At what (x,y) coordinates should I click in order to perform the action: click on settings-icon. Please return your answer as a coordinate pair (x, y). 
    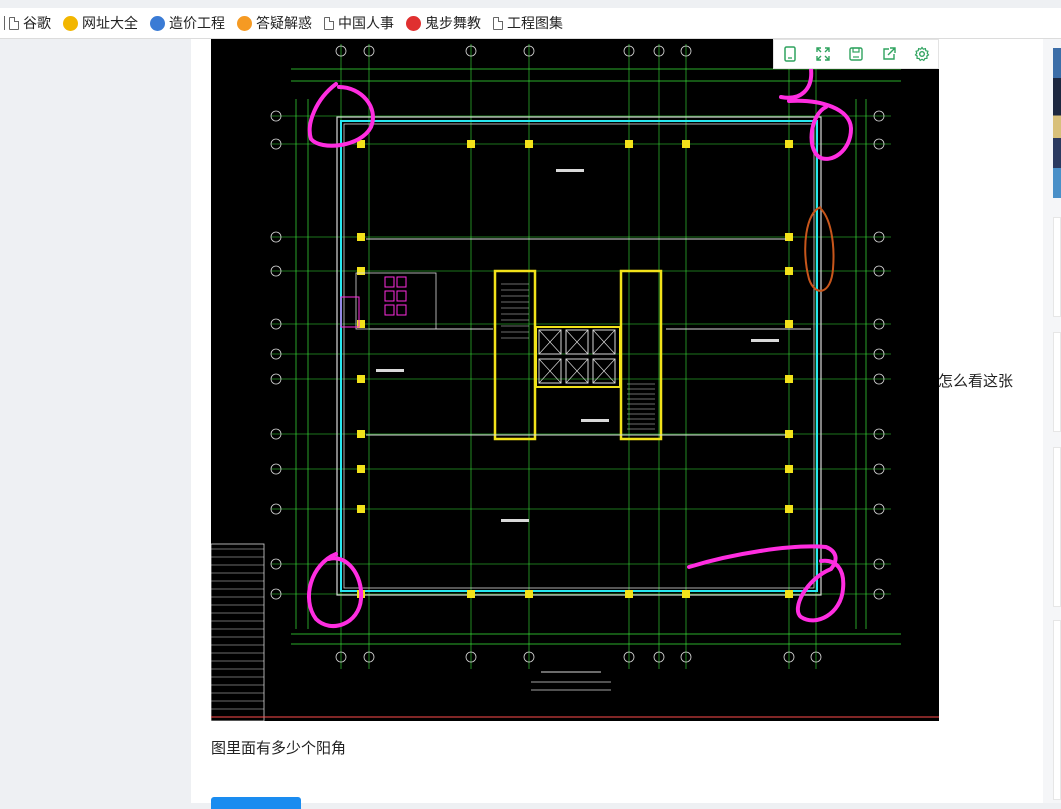
    Looking at the image, I should click on (921, 54).